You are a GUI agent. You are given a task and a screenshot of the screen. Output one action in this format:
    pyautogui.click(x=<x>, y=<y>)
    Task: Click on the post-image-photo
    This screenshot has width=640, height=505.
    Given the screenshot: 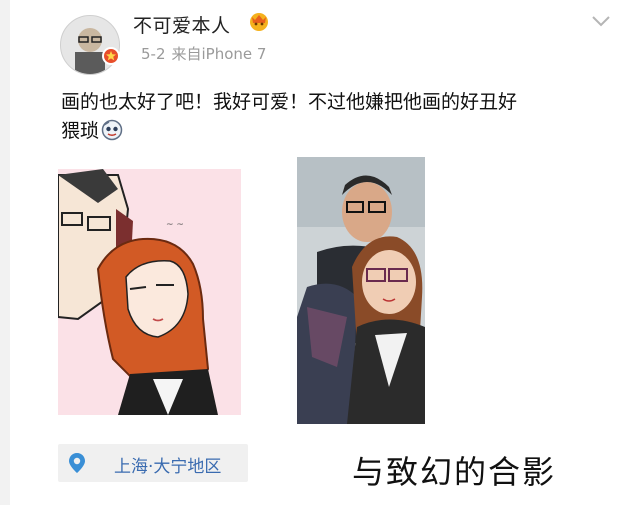 What is the action you would take?
    pyautogui.click(x=361, y=290)
    